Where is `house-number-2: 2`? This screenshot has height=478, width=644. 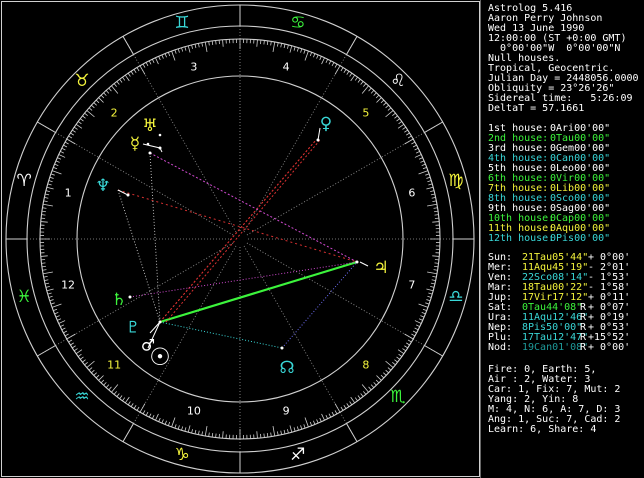
house-number-2: 2 is located at coordinates (114, 113).